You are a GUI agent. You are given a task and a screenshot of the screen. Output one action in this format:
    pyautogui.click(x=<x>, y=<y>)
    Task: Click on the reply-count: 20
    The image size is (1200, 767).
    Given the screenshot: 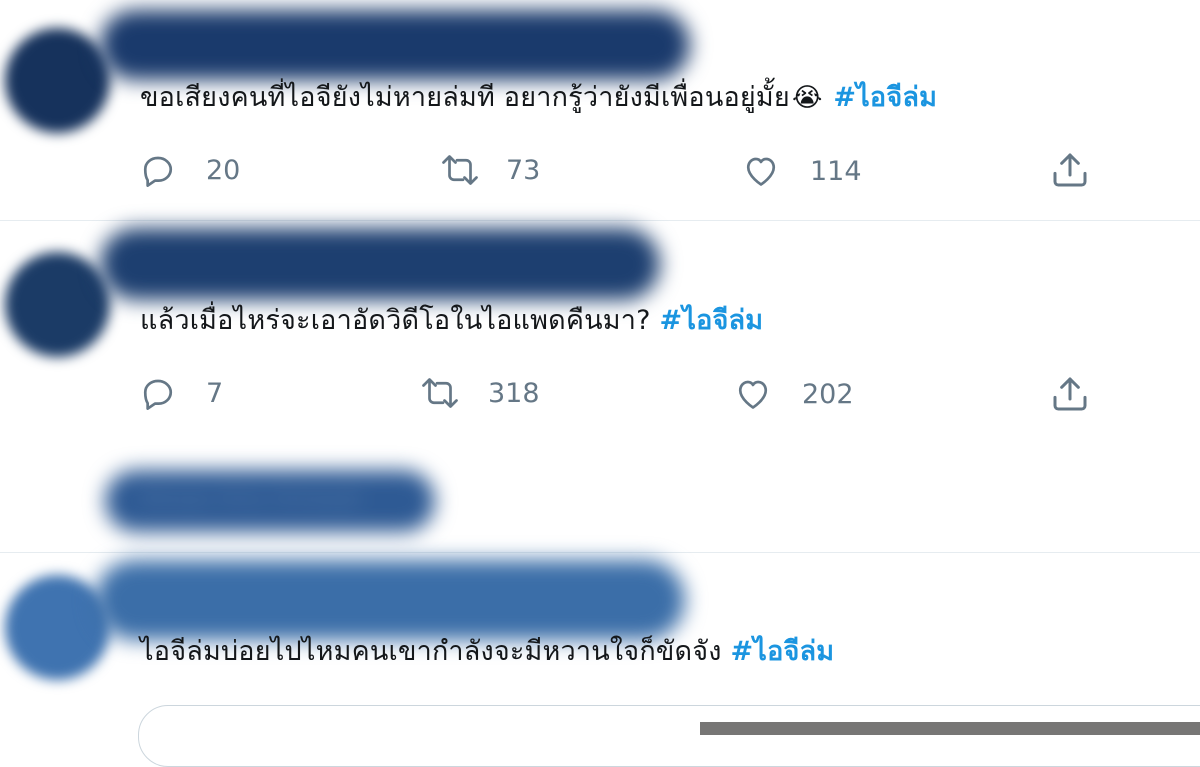 What is the action you would take?
    pyautogui.click(x=223, y=170)
    